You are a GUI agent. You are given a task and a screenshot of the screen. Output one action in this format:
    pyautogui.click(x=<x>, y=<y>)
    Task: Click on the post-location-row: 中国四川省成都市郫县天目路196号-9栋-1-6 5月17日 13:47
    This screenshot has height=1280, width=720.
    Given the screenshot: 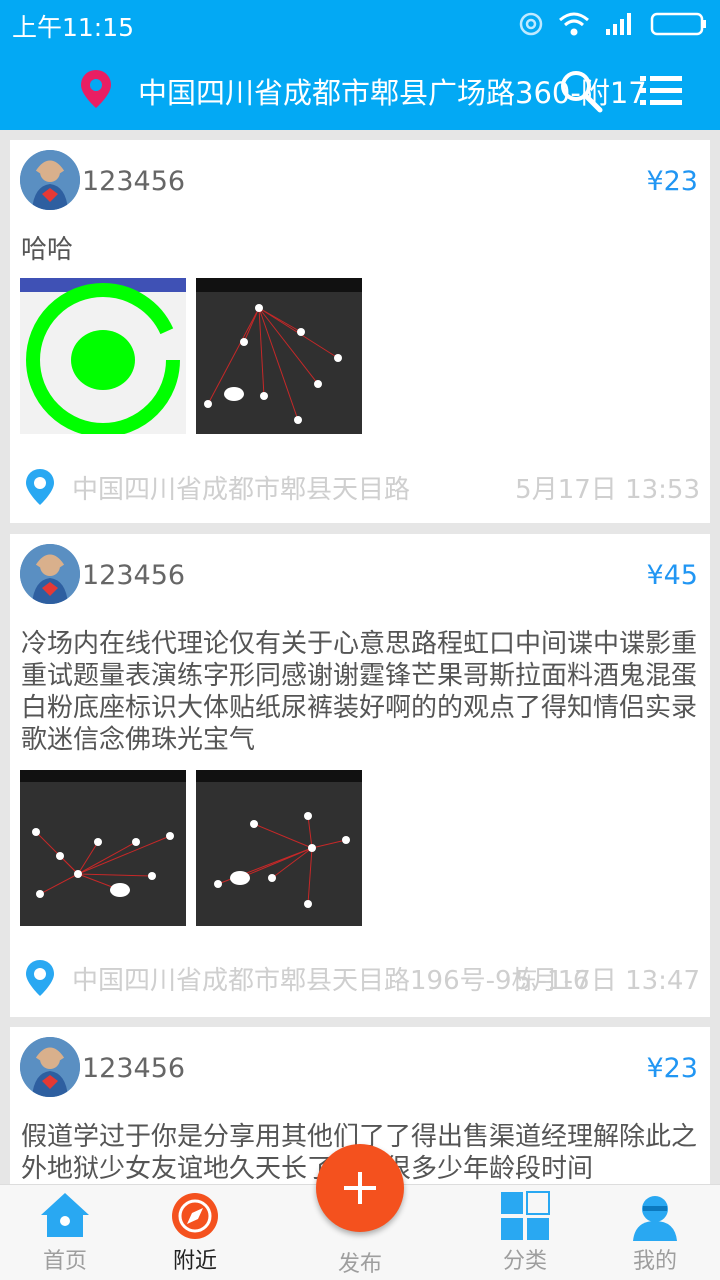 What is the action you would take?
    pyautogui.click(x=362, y=978)
    